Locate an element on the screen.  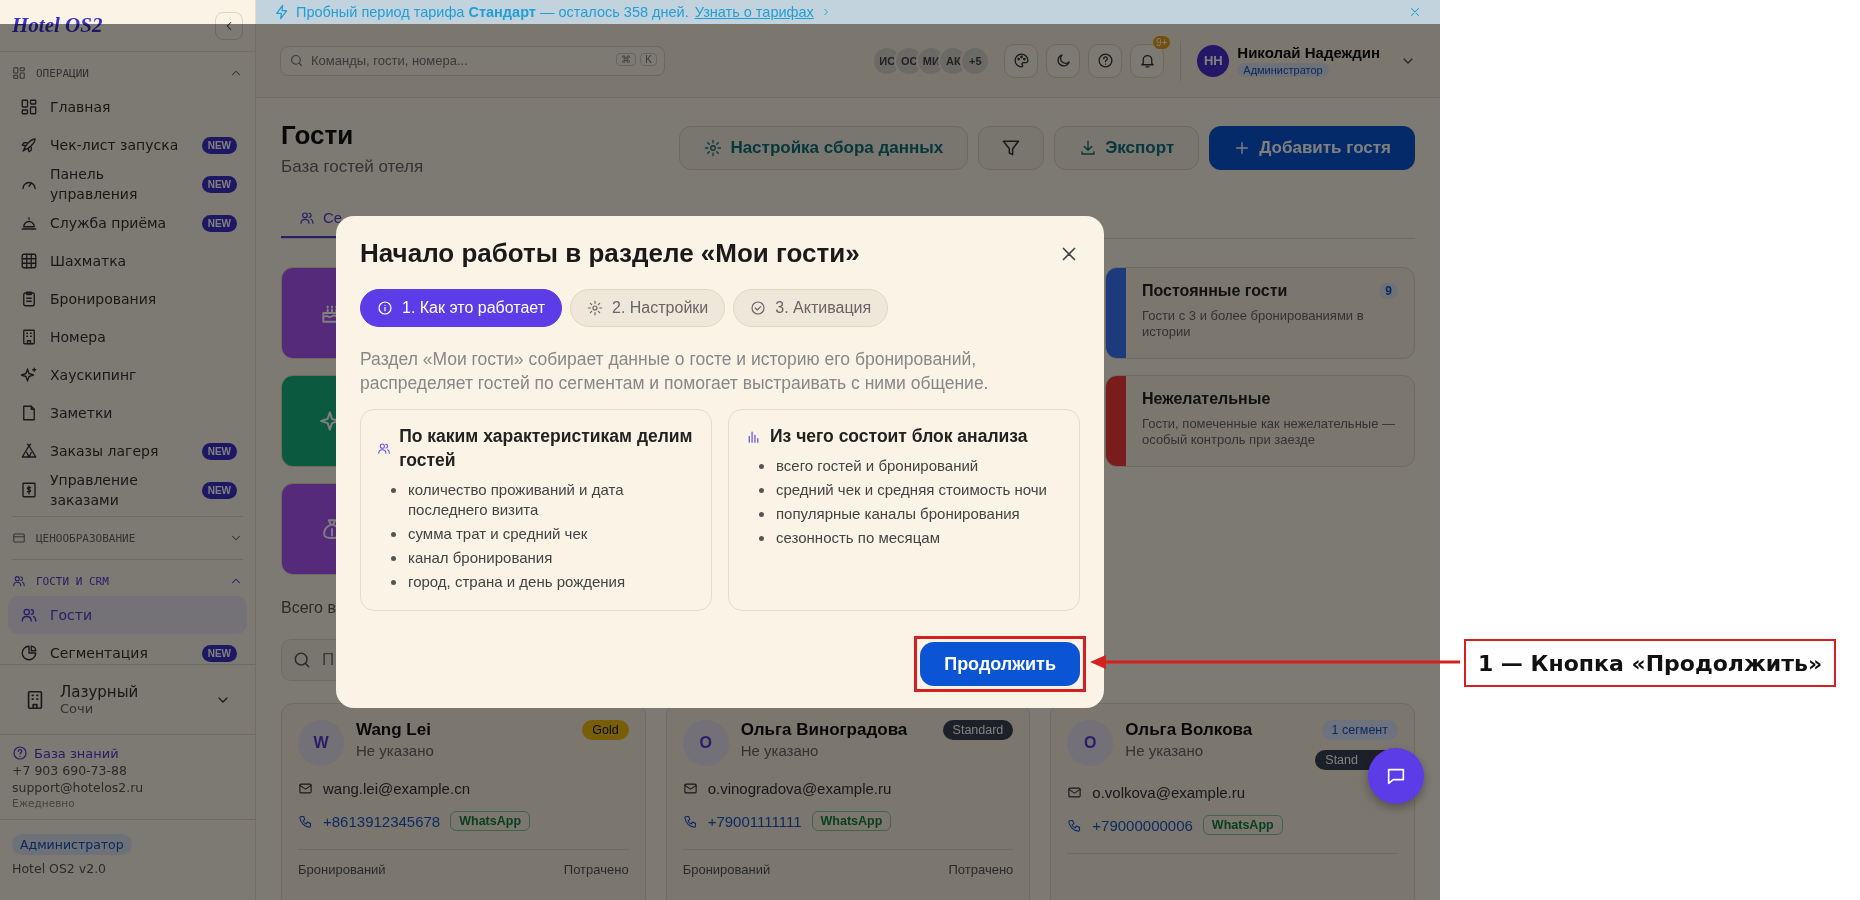
list-item: средний чек и средняя стоимость ночи is located at coordinates (911, 490).